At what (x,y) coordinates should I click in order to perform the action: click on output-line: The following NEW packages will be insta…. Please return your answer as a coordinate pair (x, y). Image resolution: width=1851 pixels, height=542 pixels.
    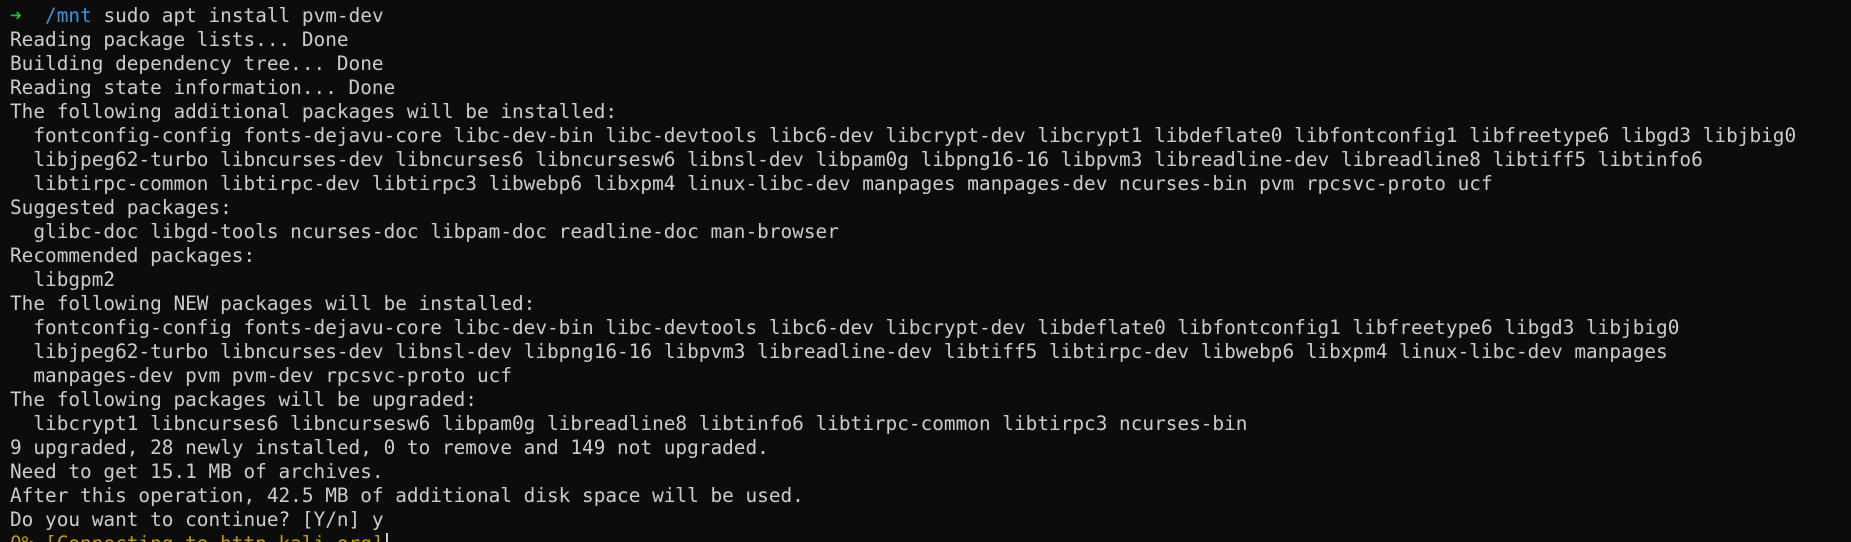
    Looking at the image, I should click on (273, 303).